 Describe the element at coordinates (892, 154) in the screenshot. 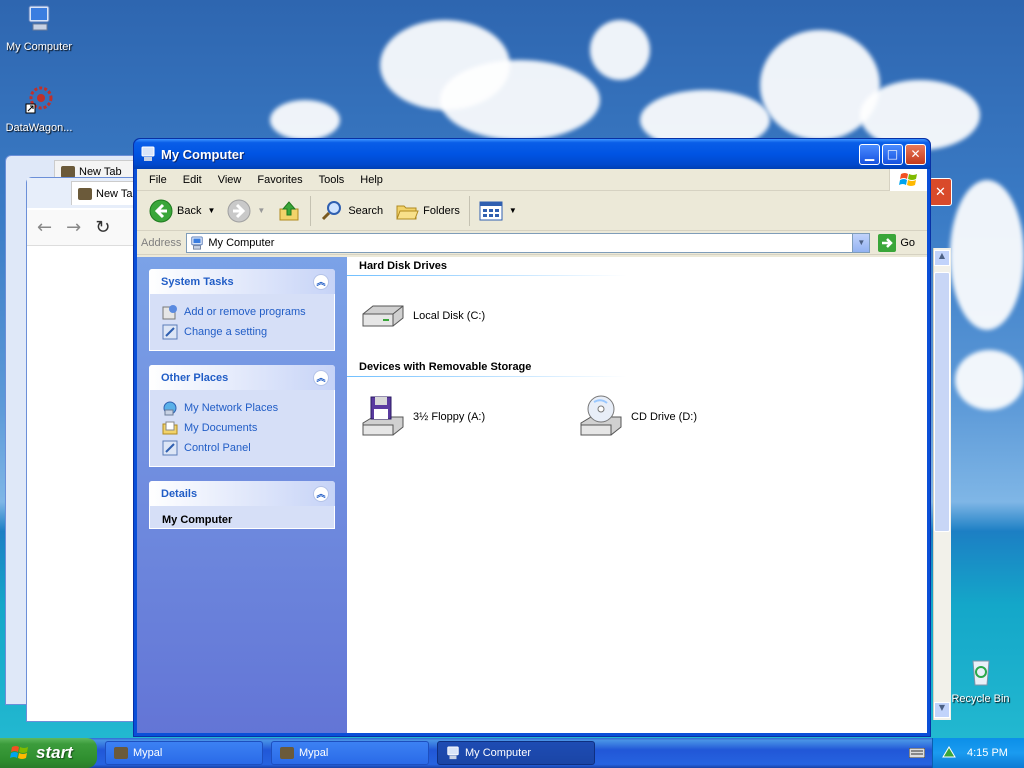

I see `maximize-button: □` at that location.